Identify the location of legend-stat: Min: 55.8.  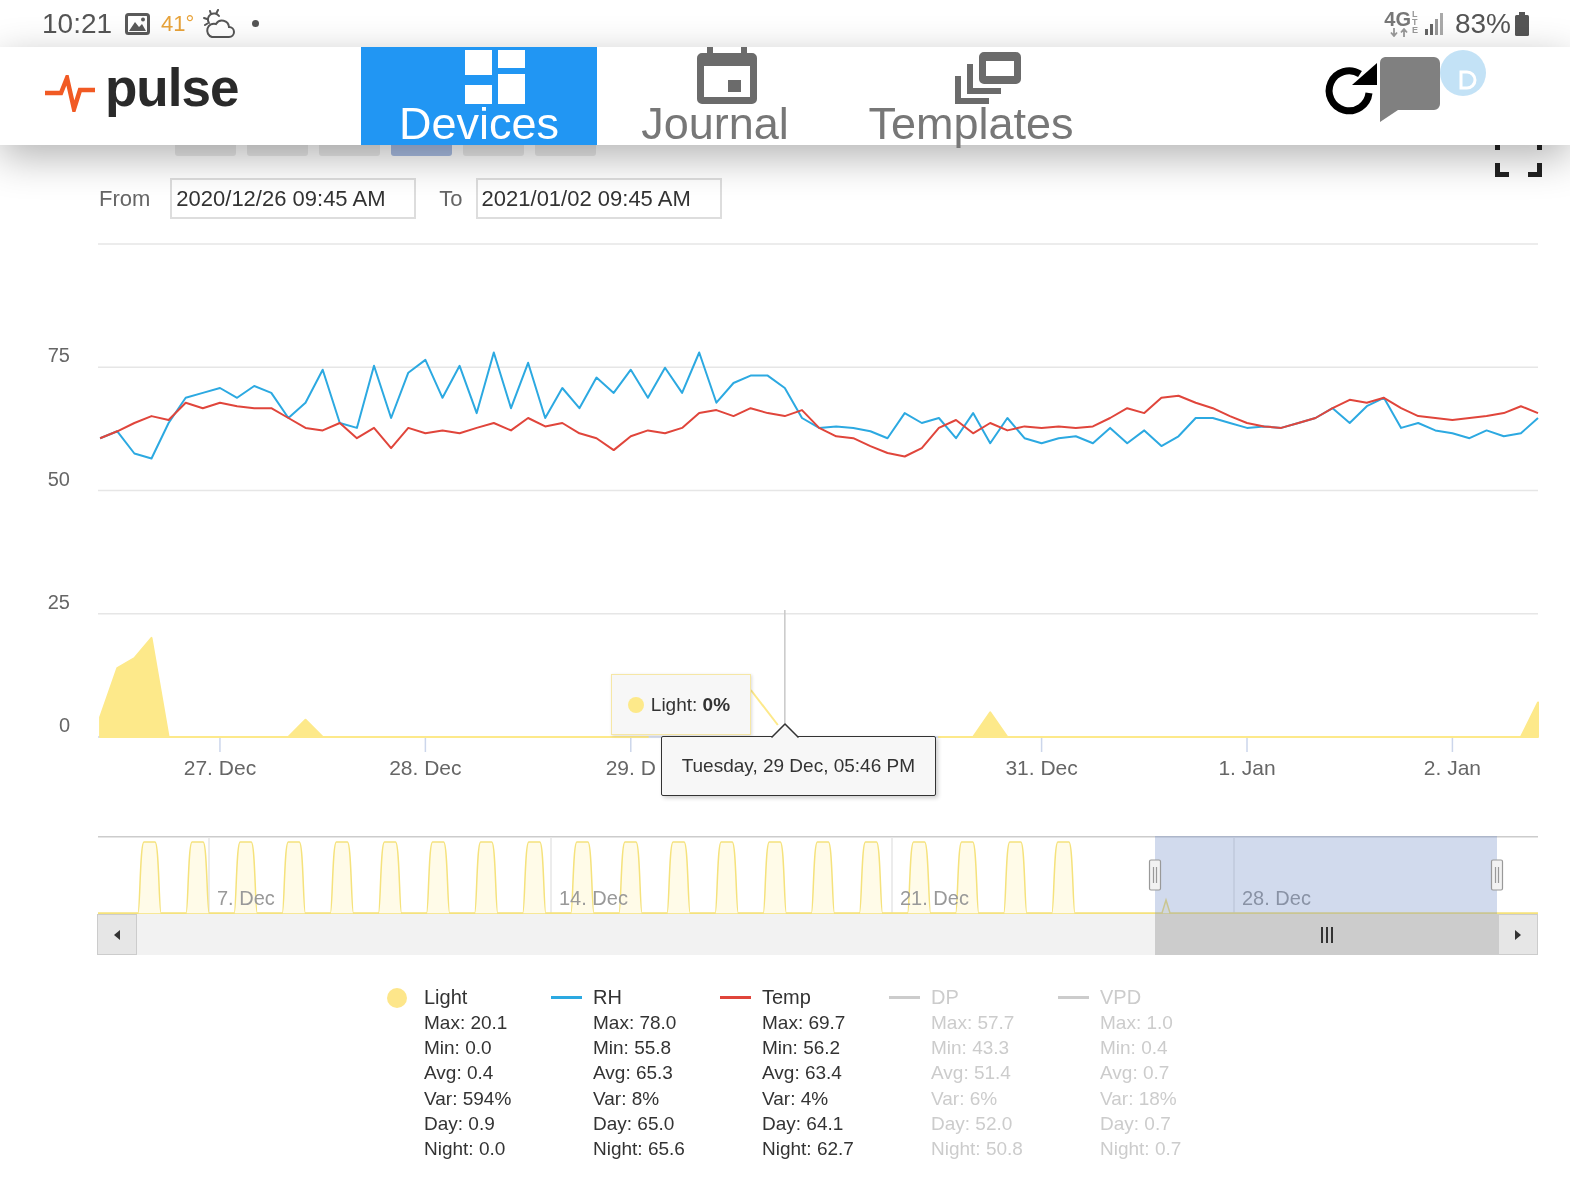
(632, 1048).